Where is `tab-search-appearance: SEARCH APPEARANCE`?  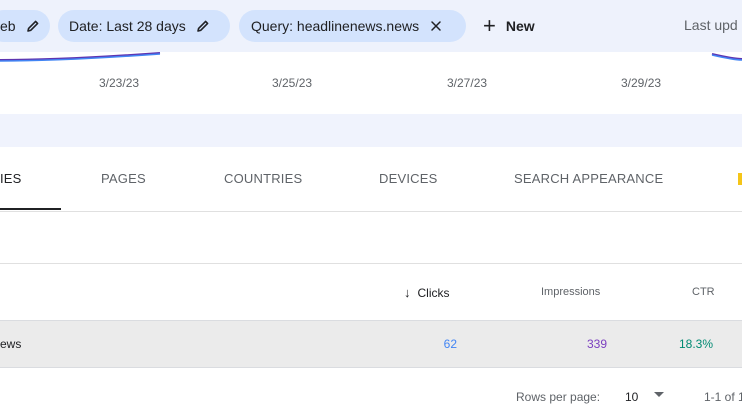
tab-search-appearance: SEARCH APPEARANCE is located at coordinates (588, 178).